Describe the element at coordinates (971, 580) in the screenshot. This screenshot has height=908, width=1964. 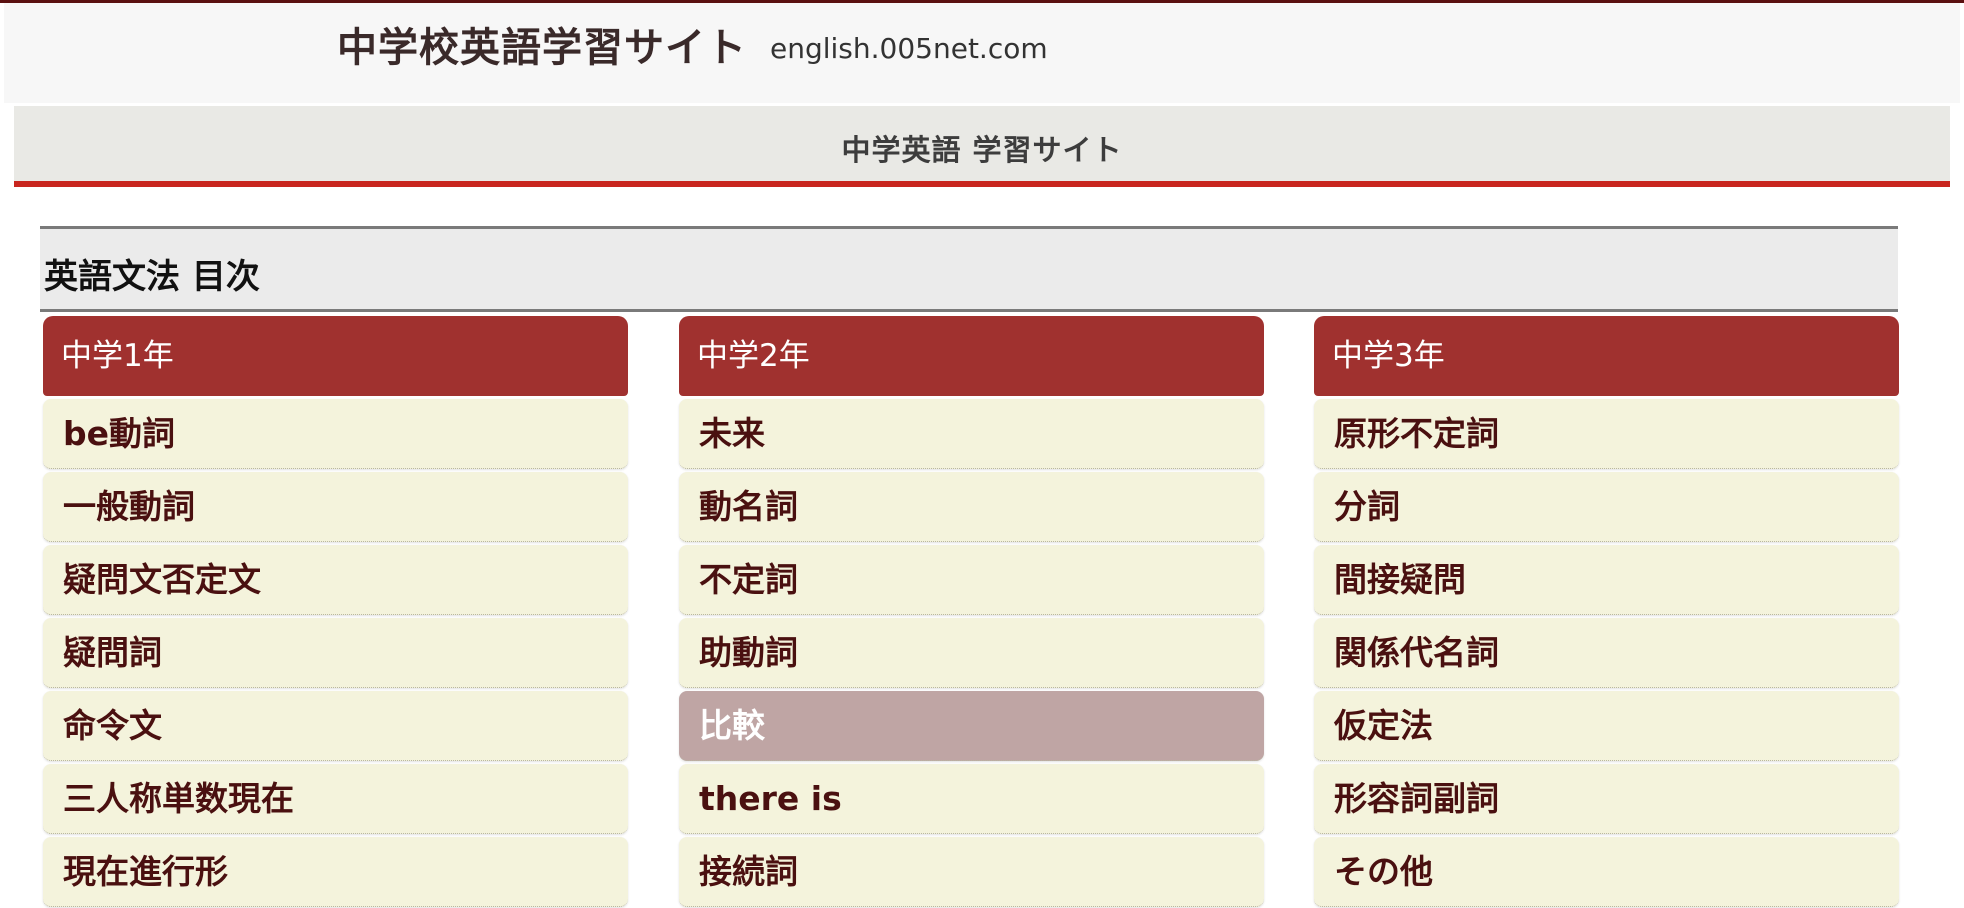
I see `topic-link: 不定詞` at that location.